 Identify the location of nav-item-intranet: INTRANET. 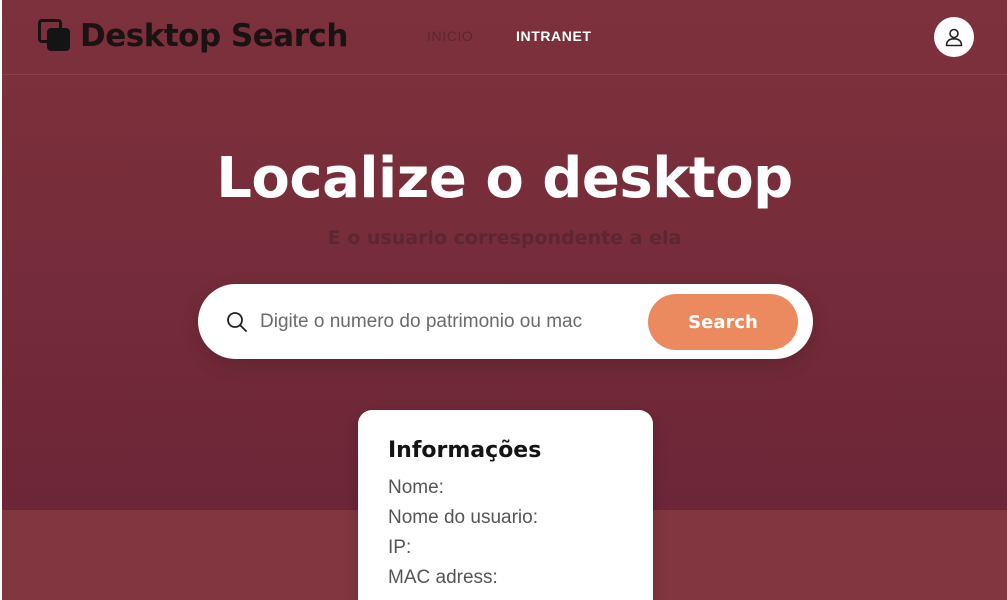
(554, 36).